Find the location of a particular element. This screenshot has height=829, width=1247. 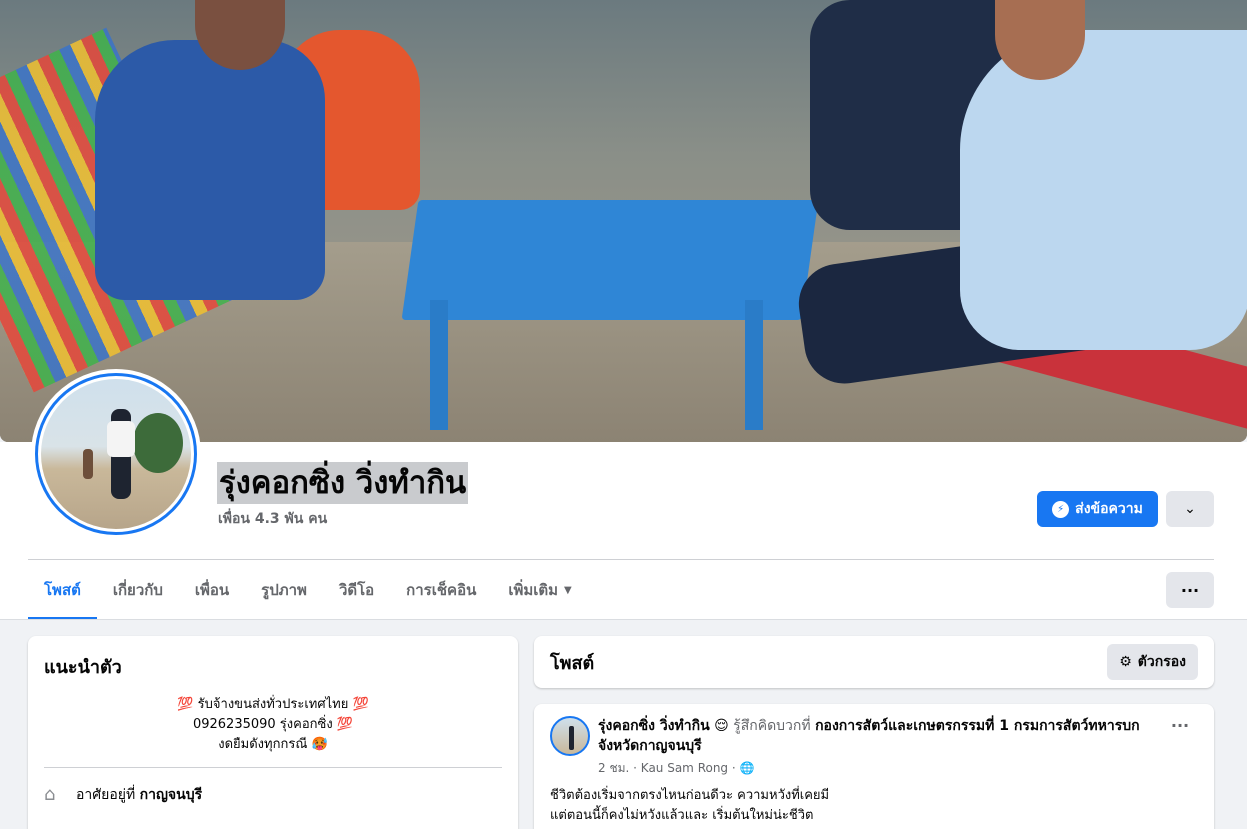

chevron-down-icon: ⌄ is located at coordinates (1190, 509).